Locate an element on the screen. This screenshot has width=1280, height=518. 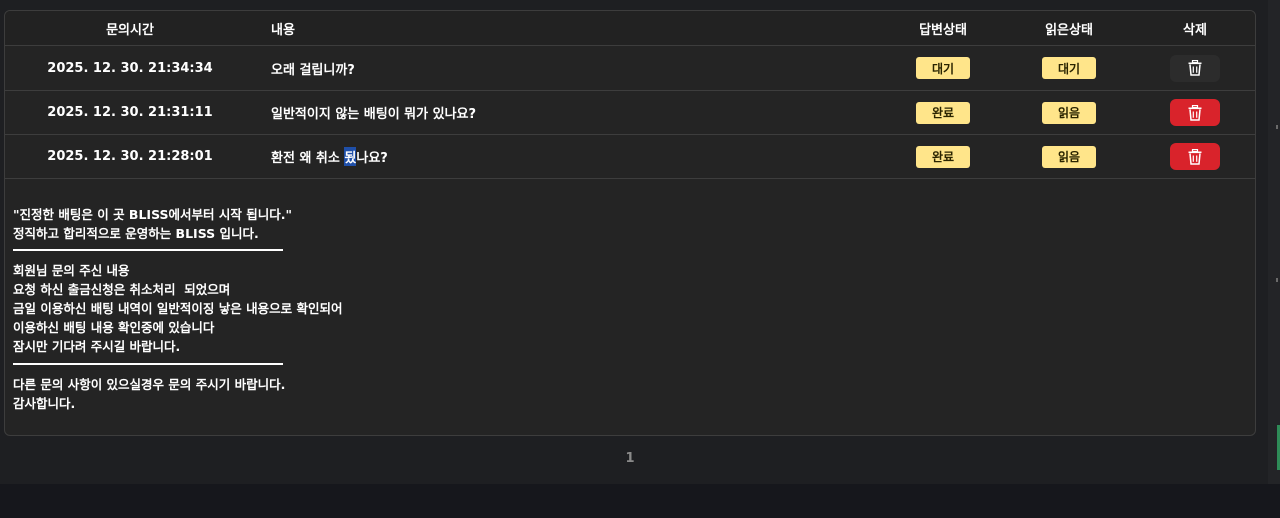
answer-status-badge: 대기 is located at coordinates (943, 68).